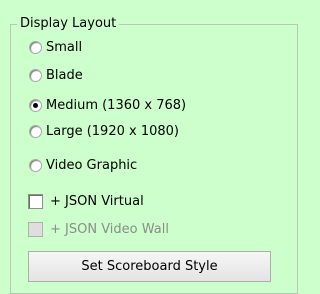  What do you see at coordinates (64, 75) in the screenshot?
I see `radio-label-blade: Blade` at bounding box center [64, 75].